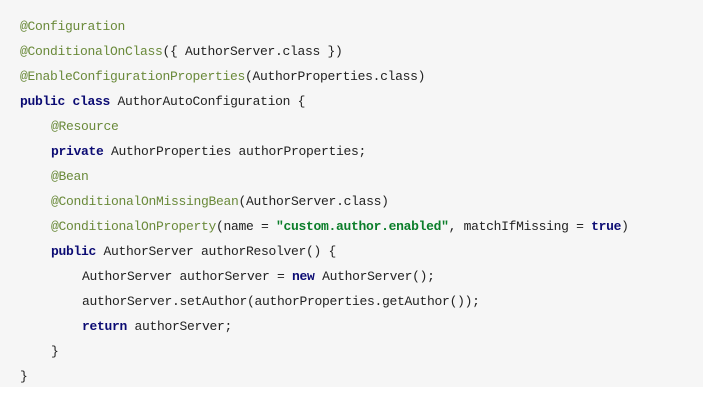 The image size is (714, 401). What do you see at coordinates (145, 201) in the screenshot?
I see `annotation: @ConditionalOnMissingBean` at bounding box center [145, 201].